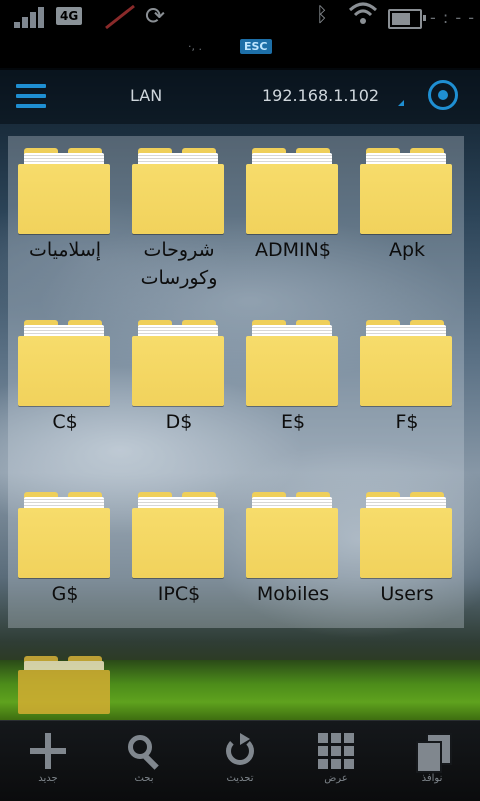  I want to click on folder-label: Users, so click(407, 594).